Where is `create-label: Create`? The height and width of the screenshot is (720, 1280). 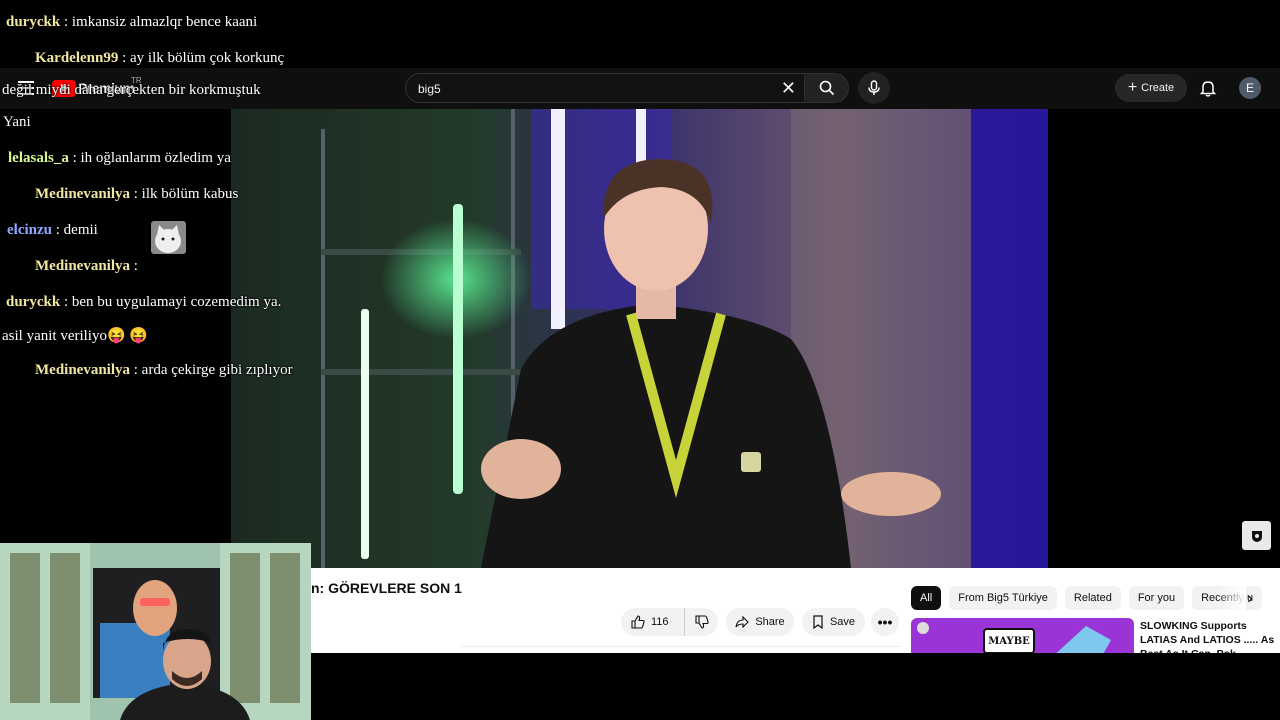
create-label: Create is located at coordinates (1158, 88).